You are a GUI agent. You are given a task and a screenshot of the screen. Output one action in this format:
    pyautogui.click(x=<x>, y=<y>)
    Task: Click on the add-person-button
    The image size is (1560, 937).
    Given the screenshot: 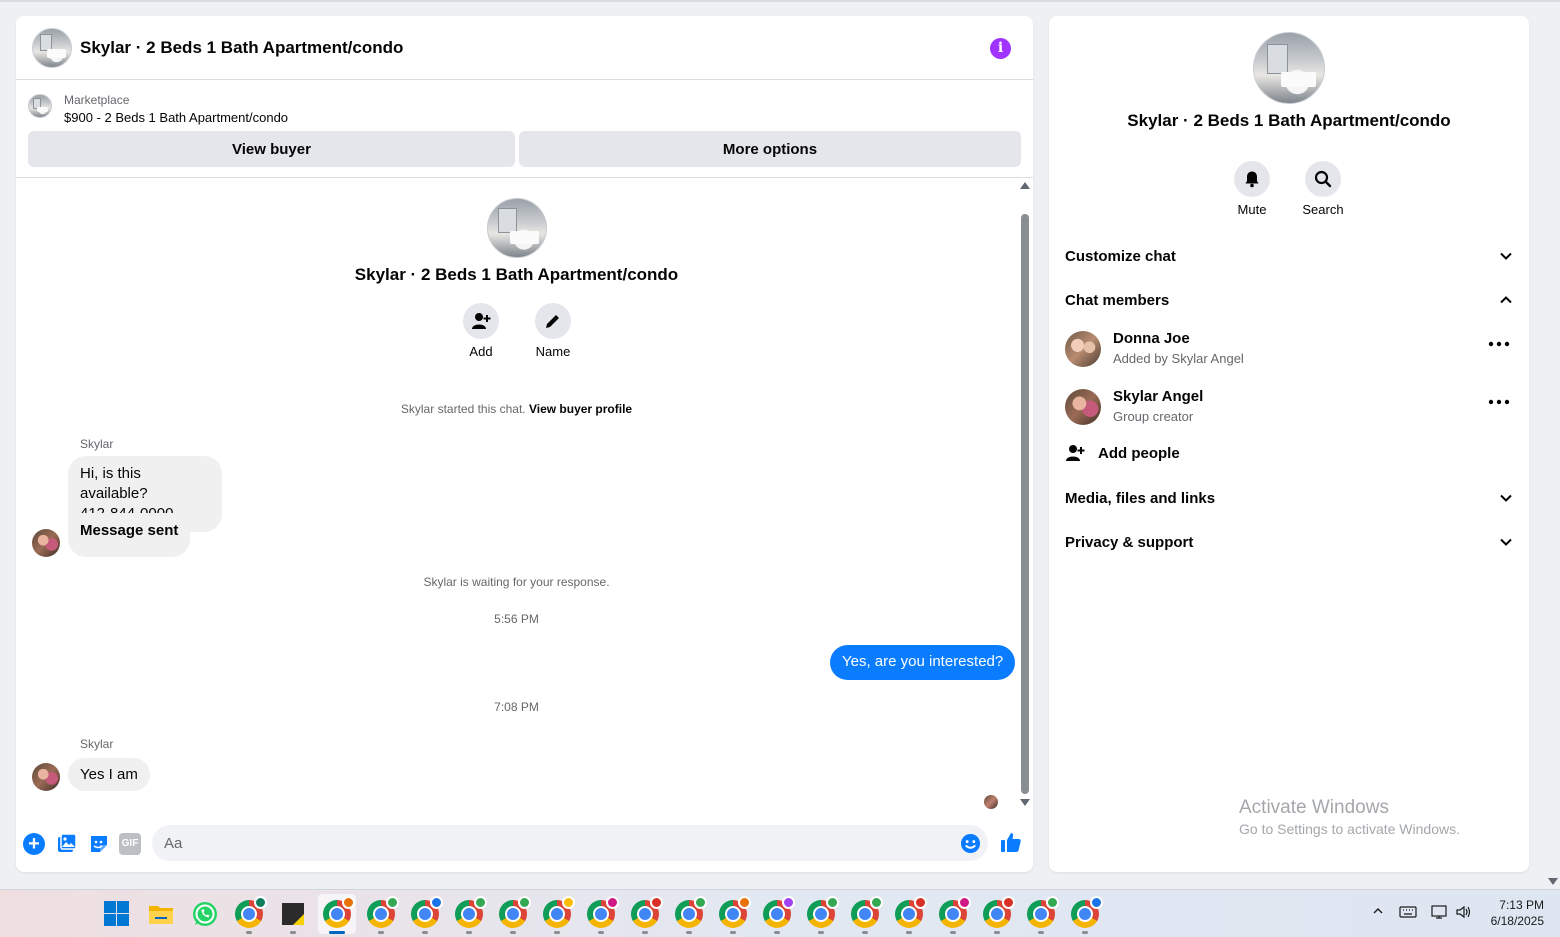 What is the action you would take?
    pyautogui.click(x=481, y=321)
    